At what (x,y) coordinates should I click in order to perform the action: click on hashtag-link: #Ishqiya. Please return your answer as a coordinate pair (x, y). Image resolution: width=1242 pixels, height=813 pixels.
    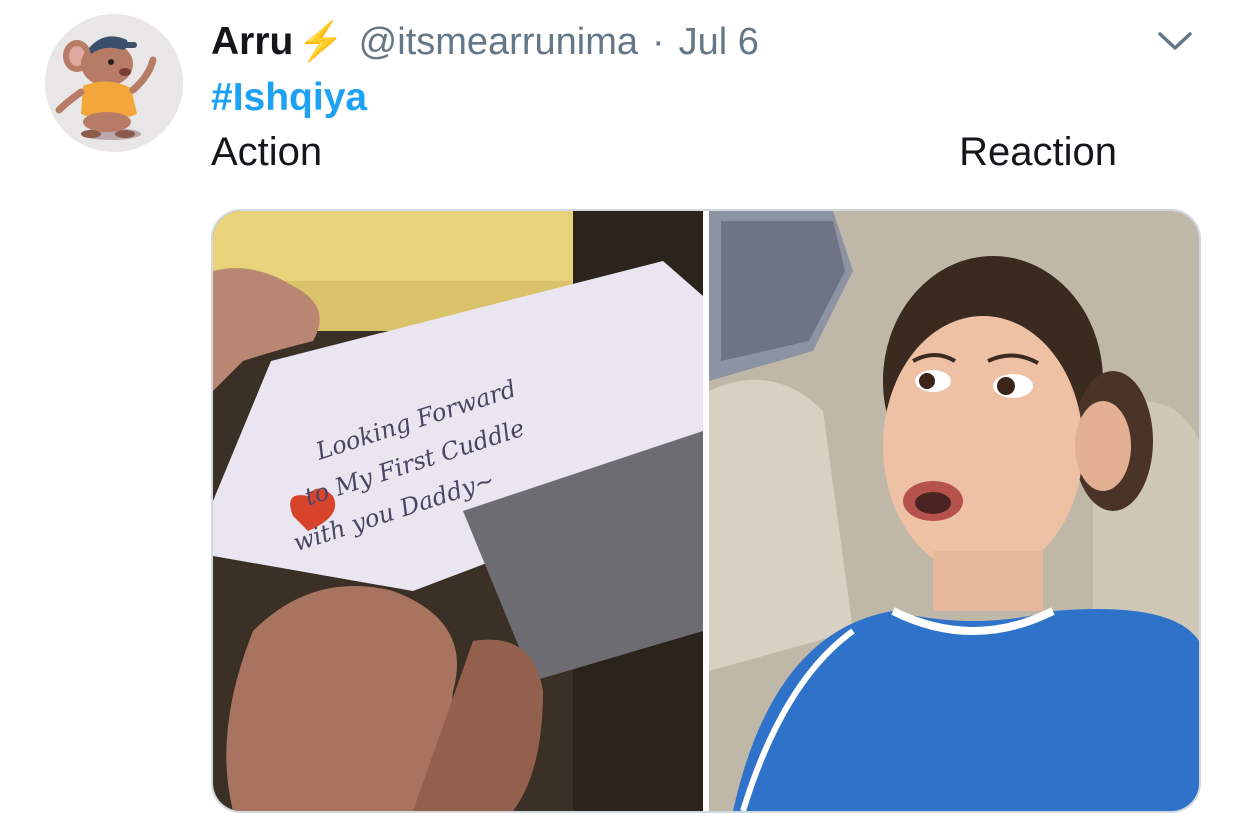
    Looking at the image, I should click on (289, 98).